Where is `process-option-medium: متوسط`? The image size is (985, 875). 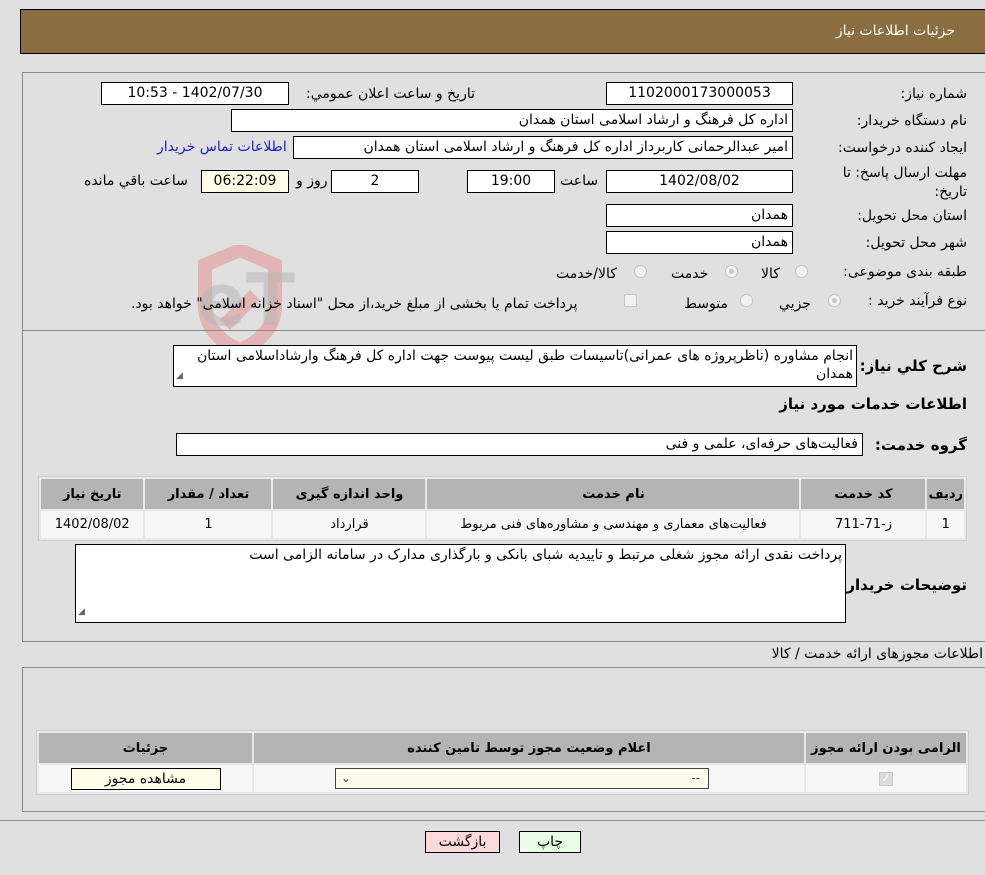
process-option-medium: متوسط is located at coordinates (706, 304).